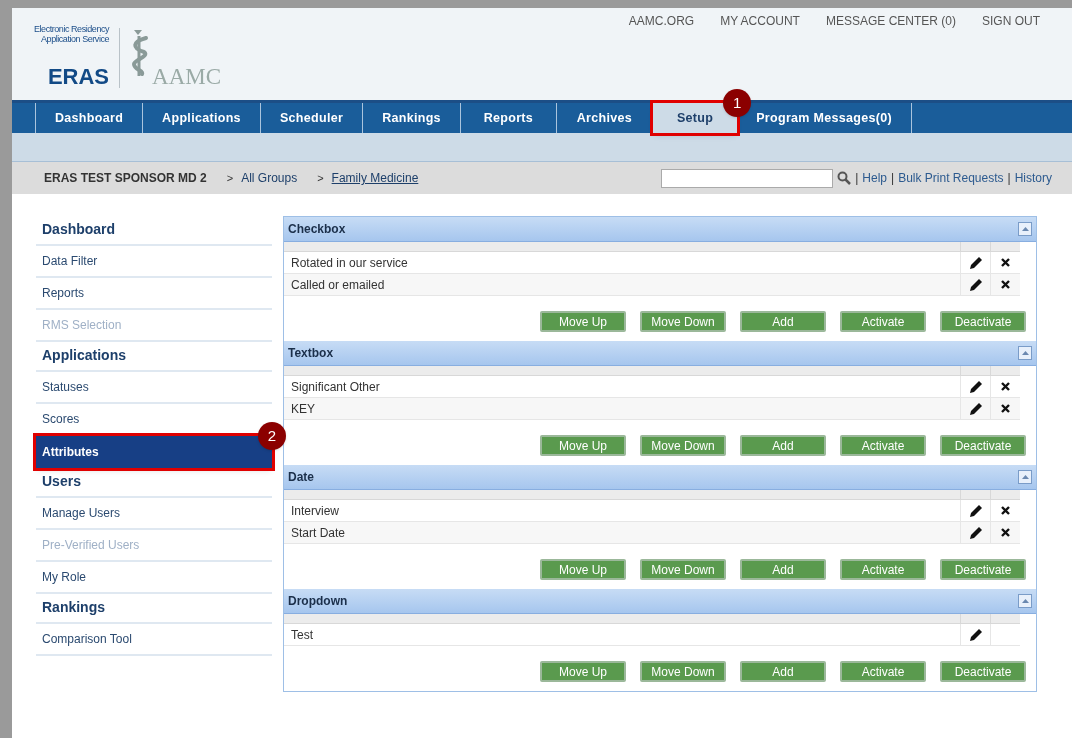 This screenshot has height=738, width=1072. I want to click on sidebar-heading: Rankings, so click(73, 607).